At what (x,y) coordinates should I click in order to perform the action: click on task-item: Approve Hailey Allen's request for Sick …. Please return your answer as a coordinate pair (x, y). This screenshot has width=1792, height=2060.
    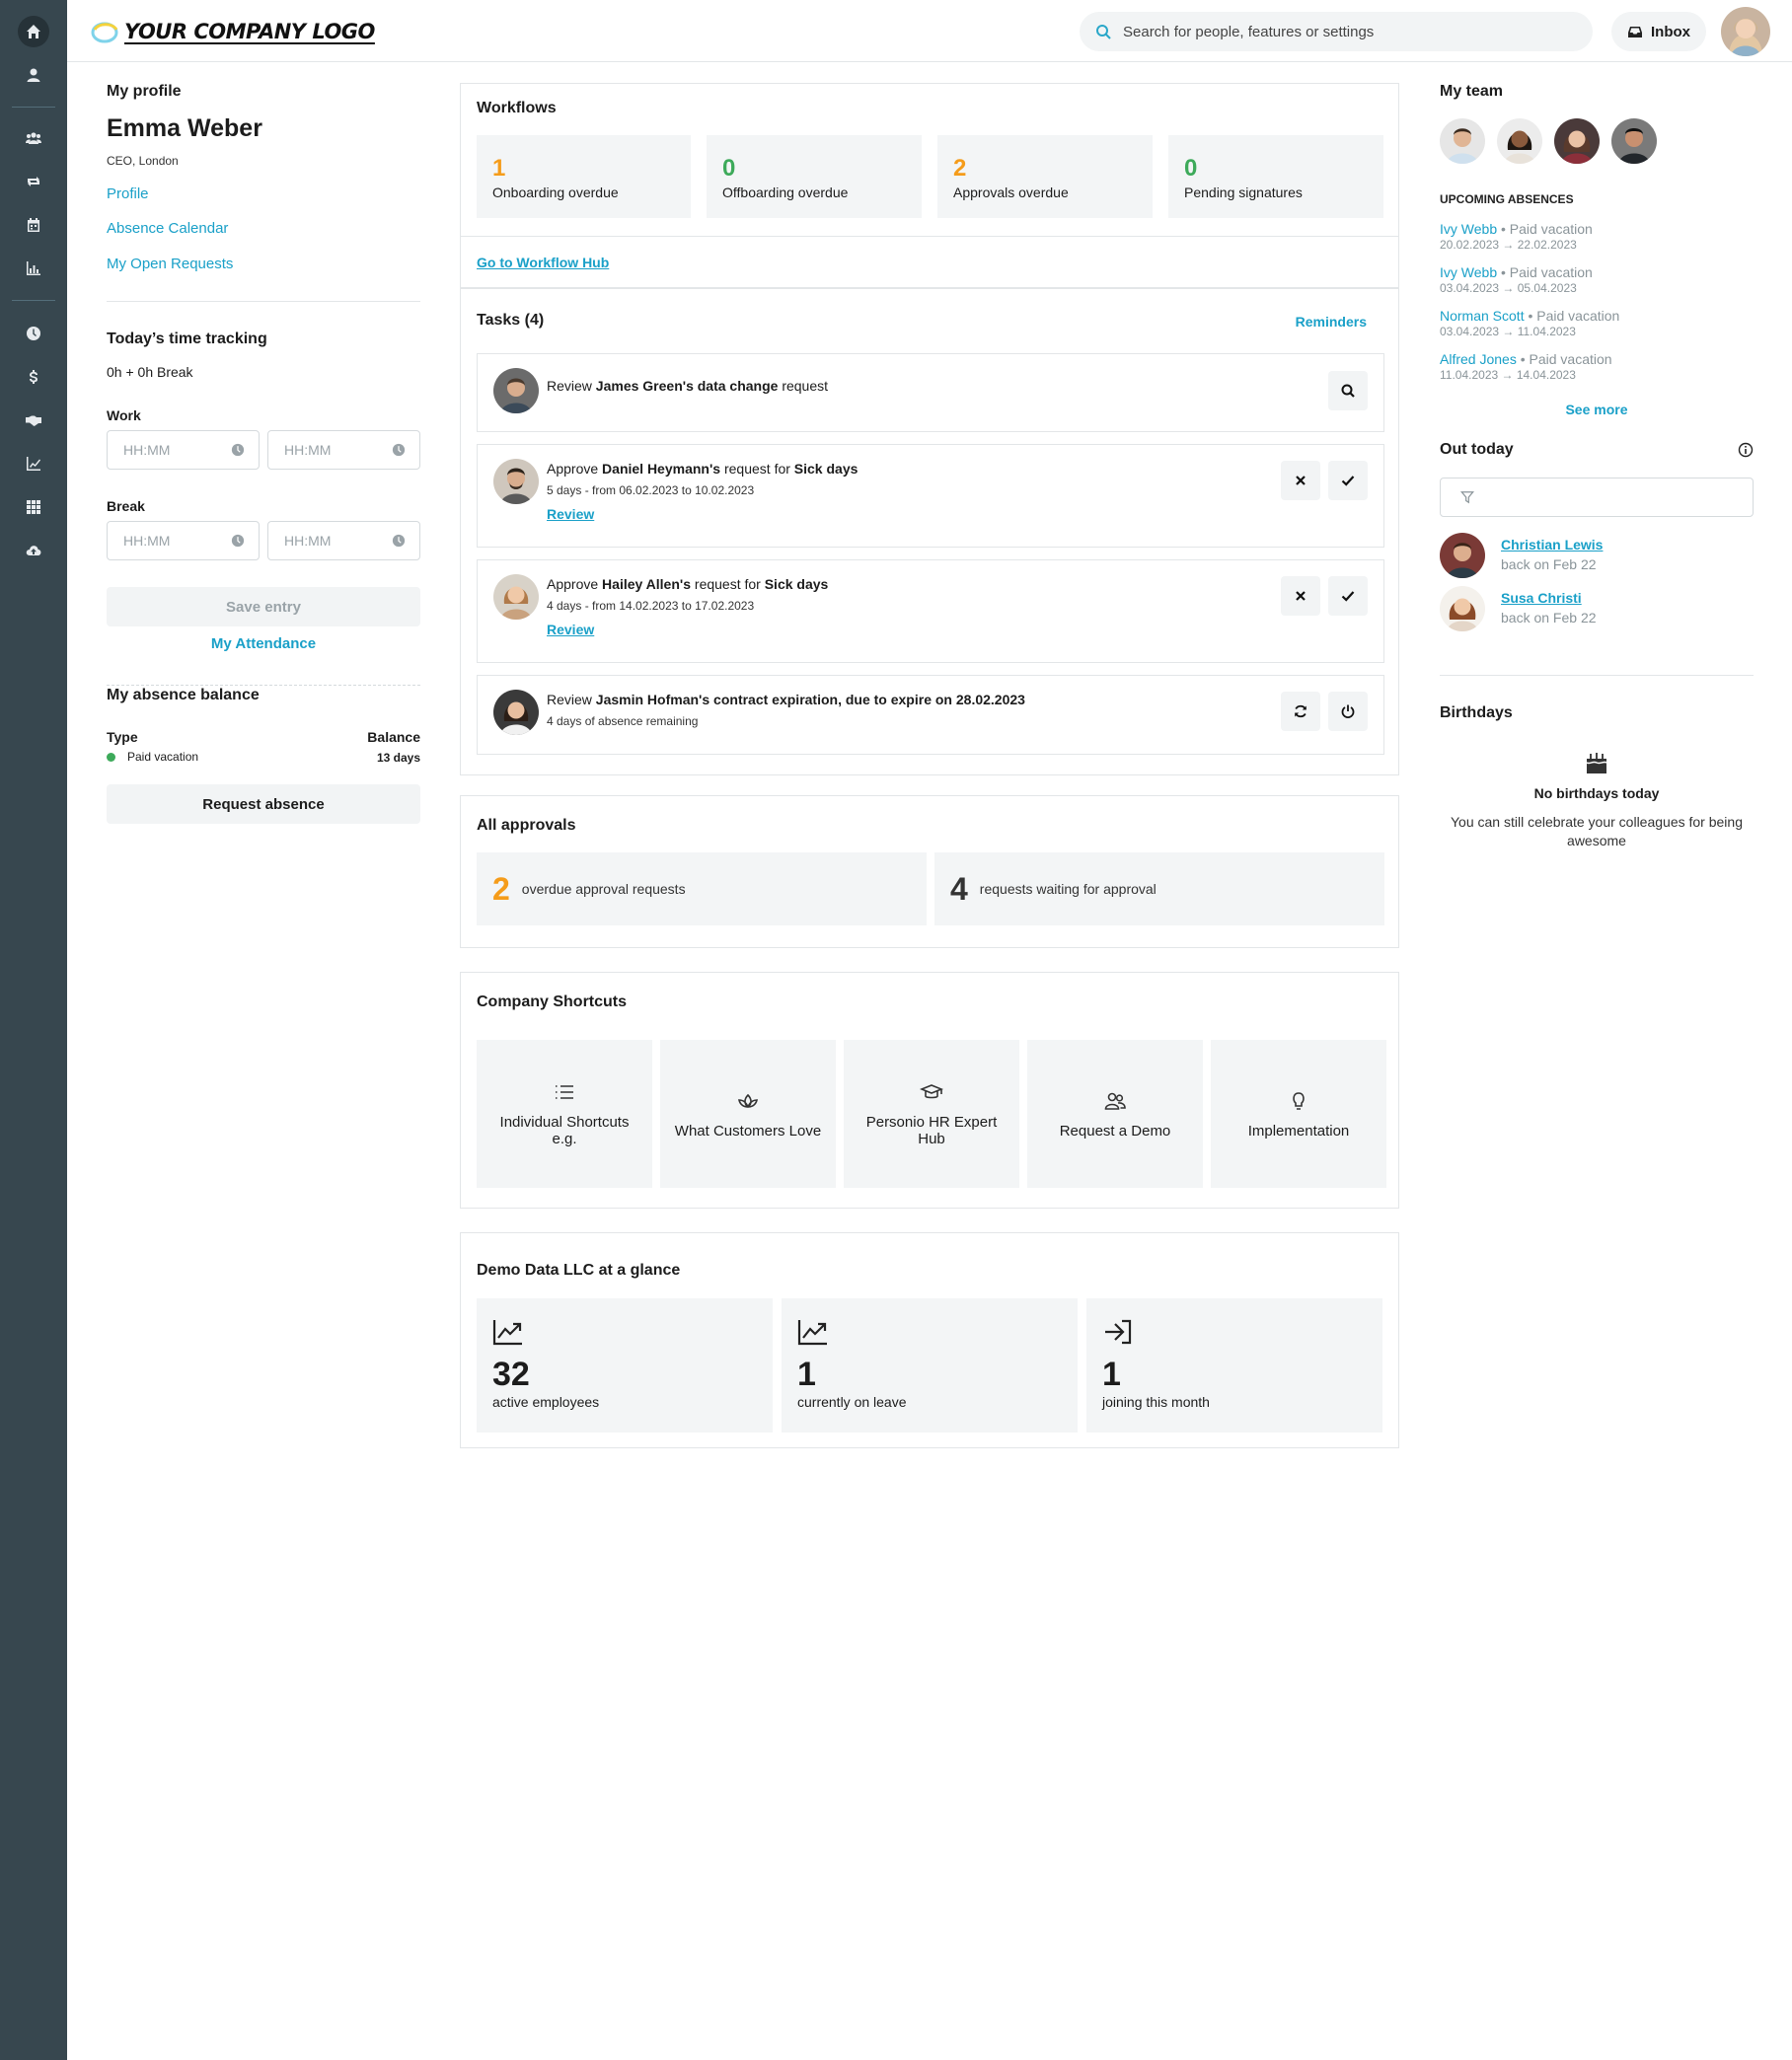
    Looking at the image, I should click on (931, 611).